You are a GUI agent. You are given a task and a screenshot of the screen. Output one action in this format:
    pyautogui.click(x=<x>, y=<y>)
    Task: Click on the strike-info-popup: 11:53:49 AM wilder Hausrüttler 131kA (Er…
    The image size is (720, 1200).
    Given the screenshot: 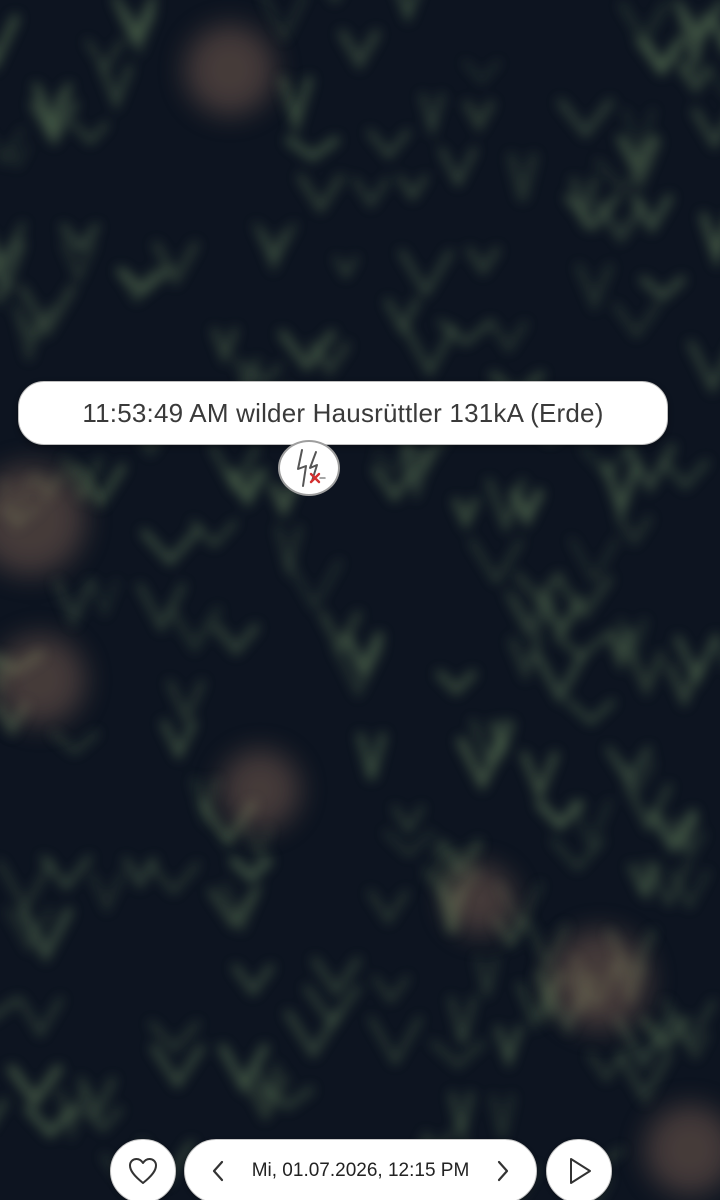 What is the action you would take?
    pyautogui.click(x=343, y=413)
    